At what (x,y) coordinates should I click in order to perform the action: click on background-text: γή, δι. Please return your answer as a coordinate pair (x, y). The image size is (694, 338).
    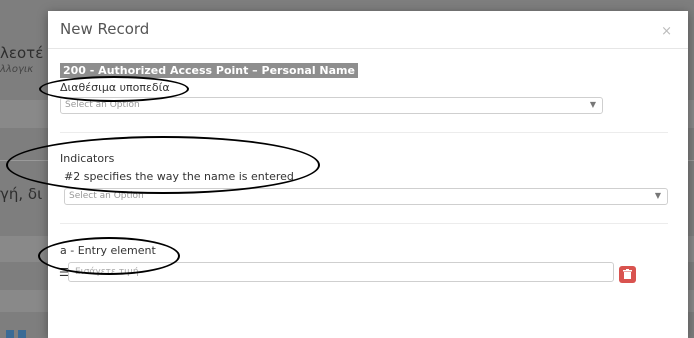
    Looking at the image, I should click on (21, 194).